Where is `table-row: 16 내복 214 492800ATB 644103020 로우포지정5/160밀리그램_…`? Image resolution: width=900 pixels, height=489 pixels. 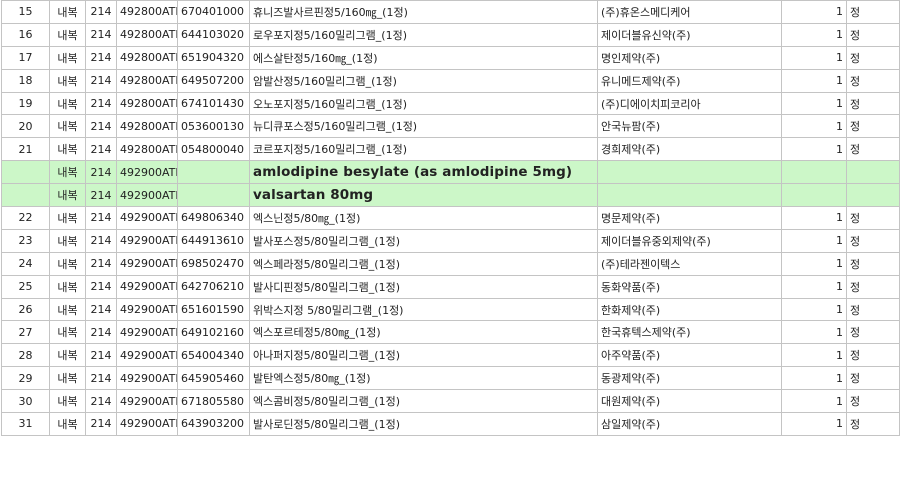
table-row: 16 내복 214 492800ATB 644103020 로우포지정5/160밀리그램_… is located at coordinates (450, 34).